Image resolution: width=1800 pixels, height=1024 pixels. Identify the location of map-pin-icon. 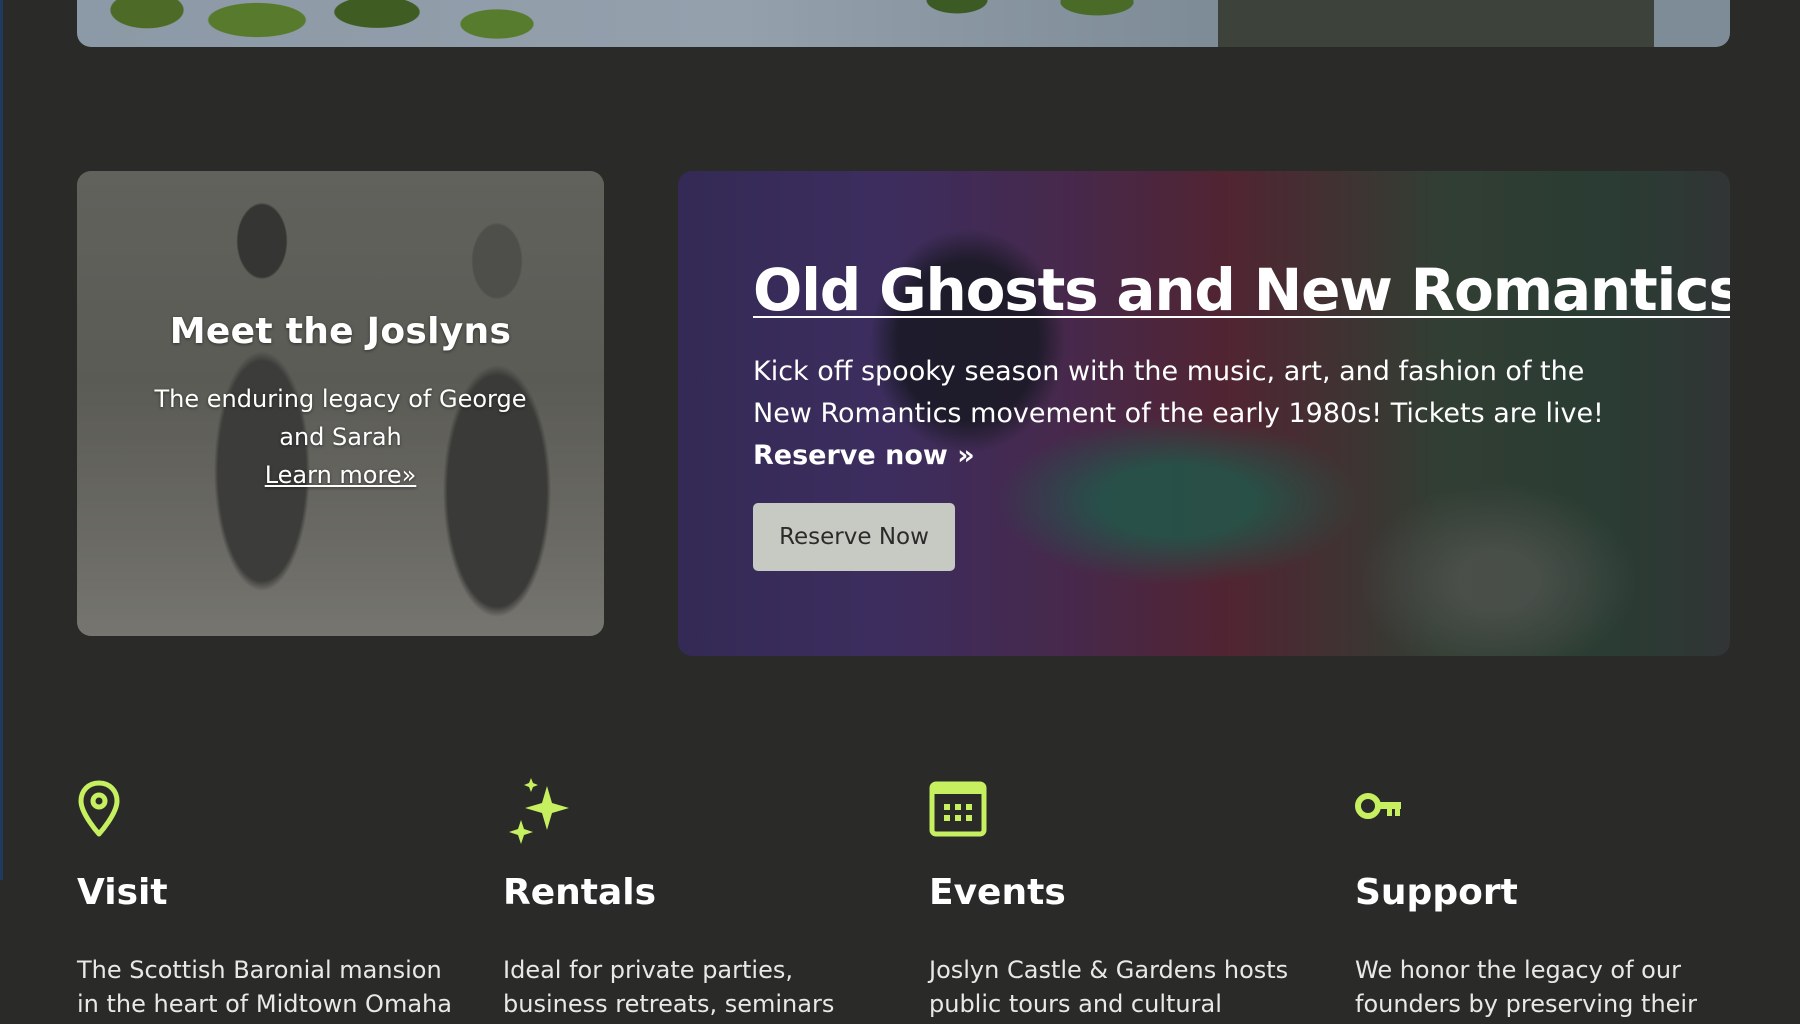
(267, 820).